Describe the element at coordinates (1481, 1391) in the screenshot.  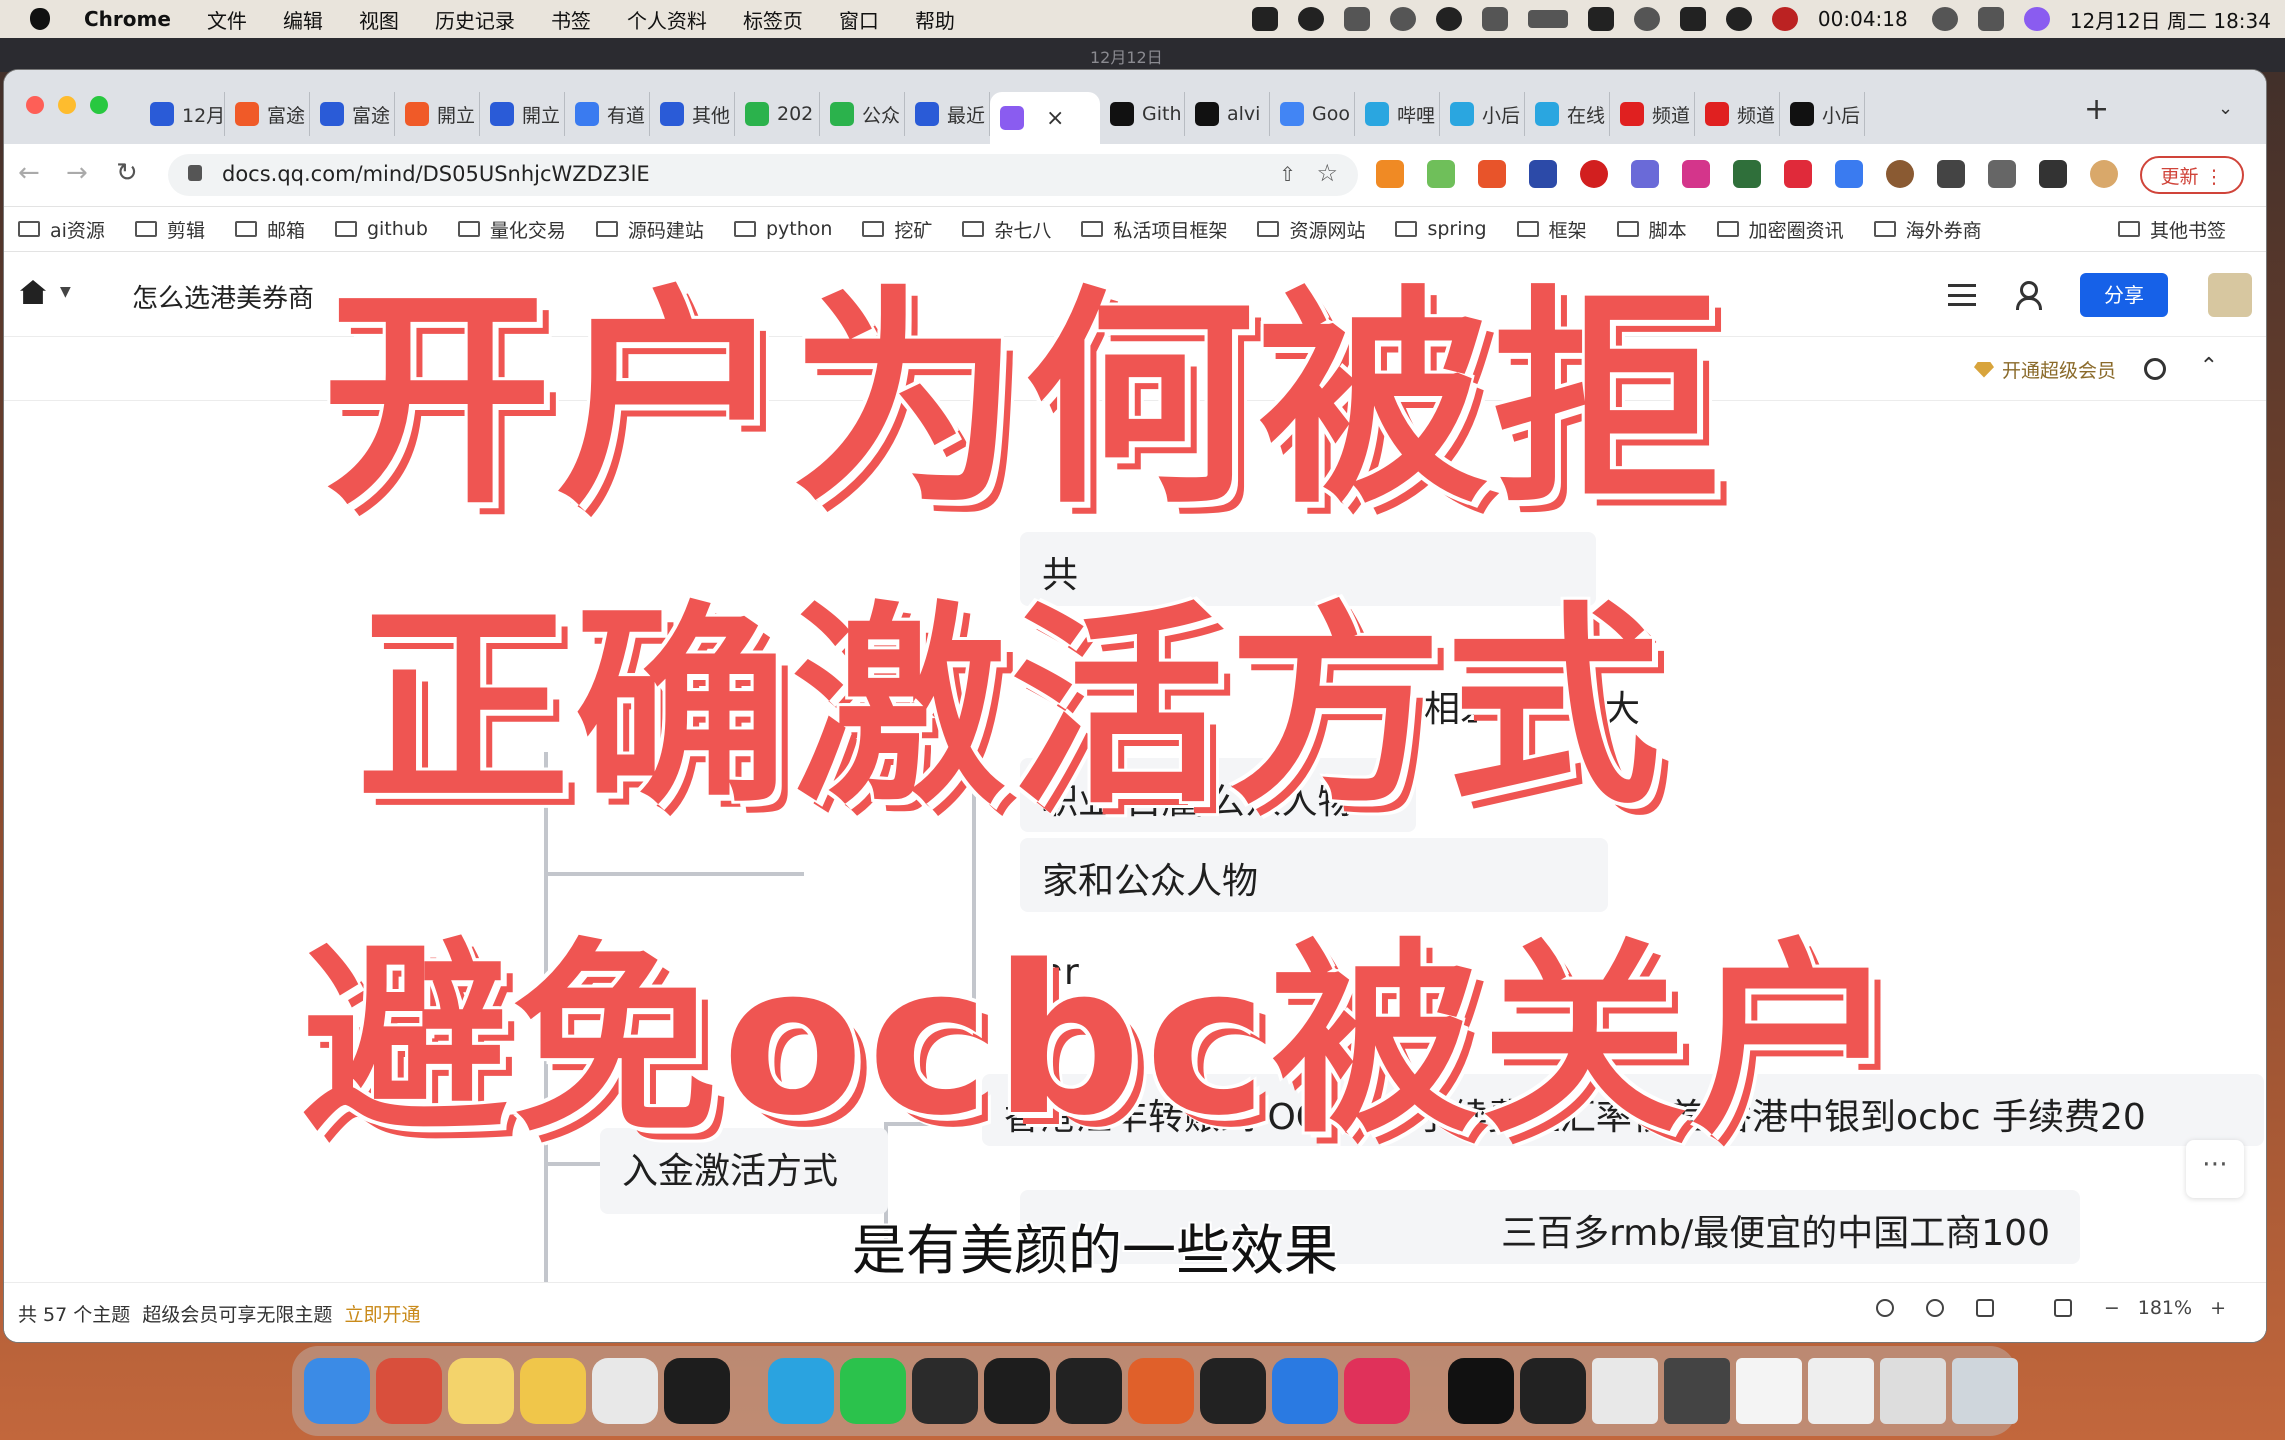
I see `capcut-icon` at that location.